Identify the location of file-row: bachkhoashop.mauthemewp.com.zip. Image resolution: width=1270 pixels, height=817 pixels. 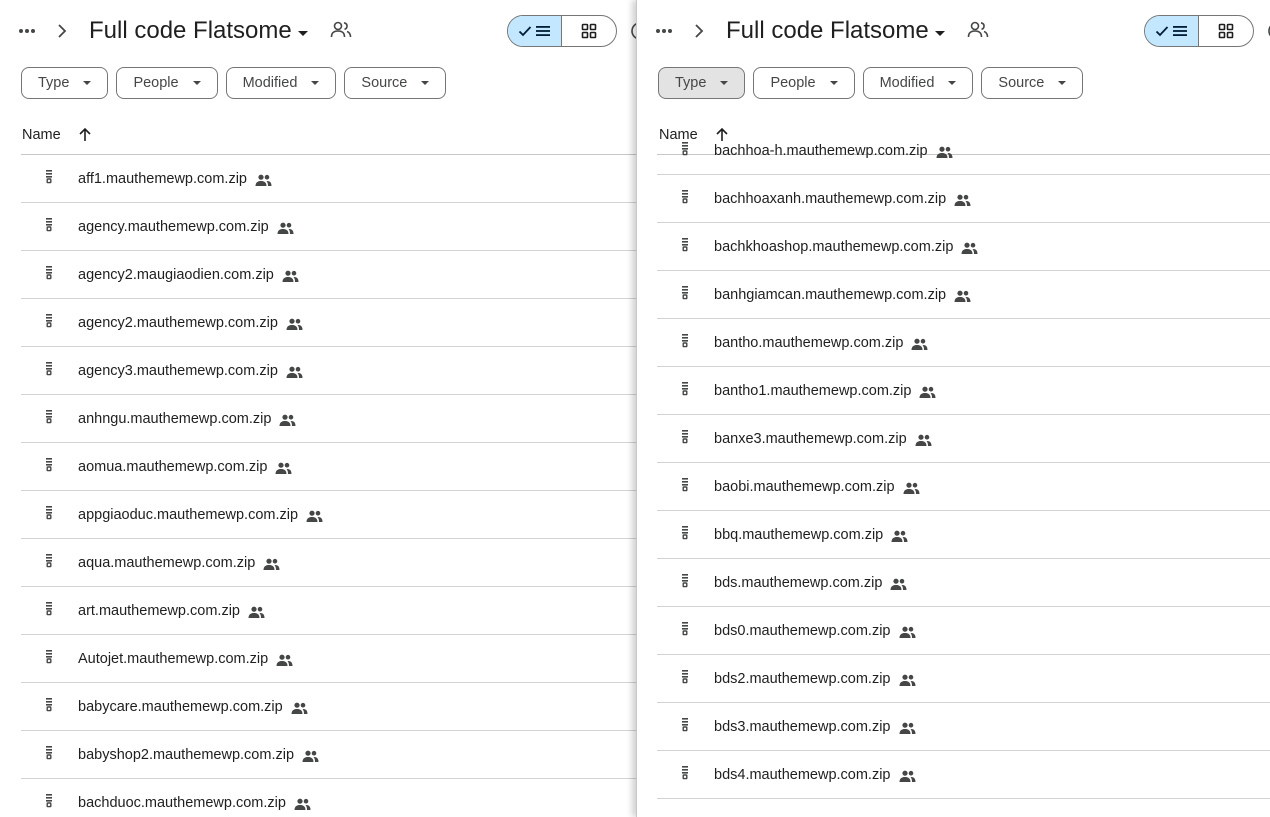
(963, 247).